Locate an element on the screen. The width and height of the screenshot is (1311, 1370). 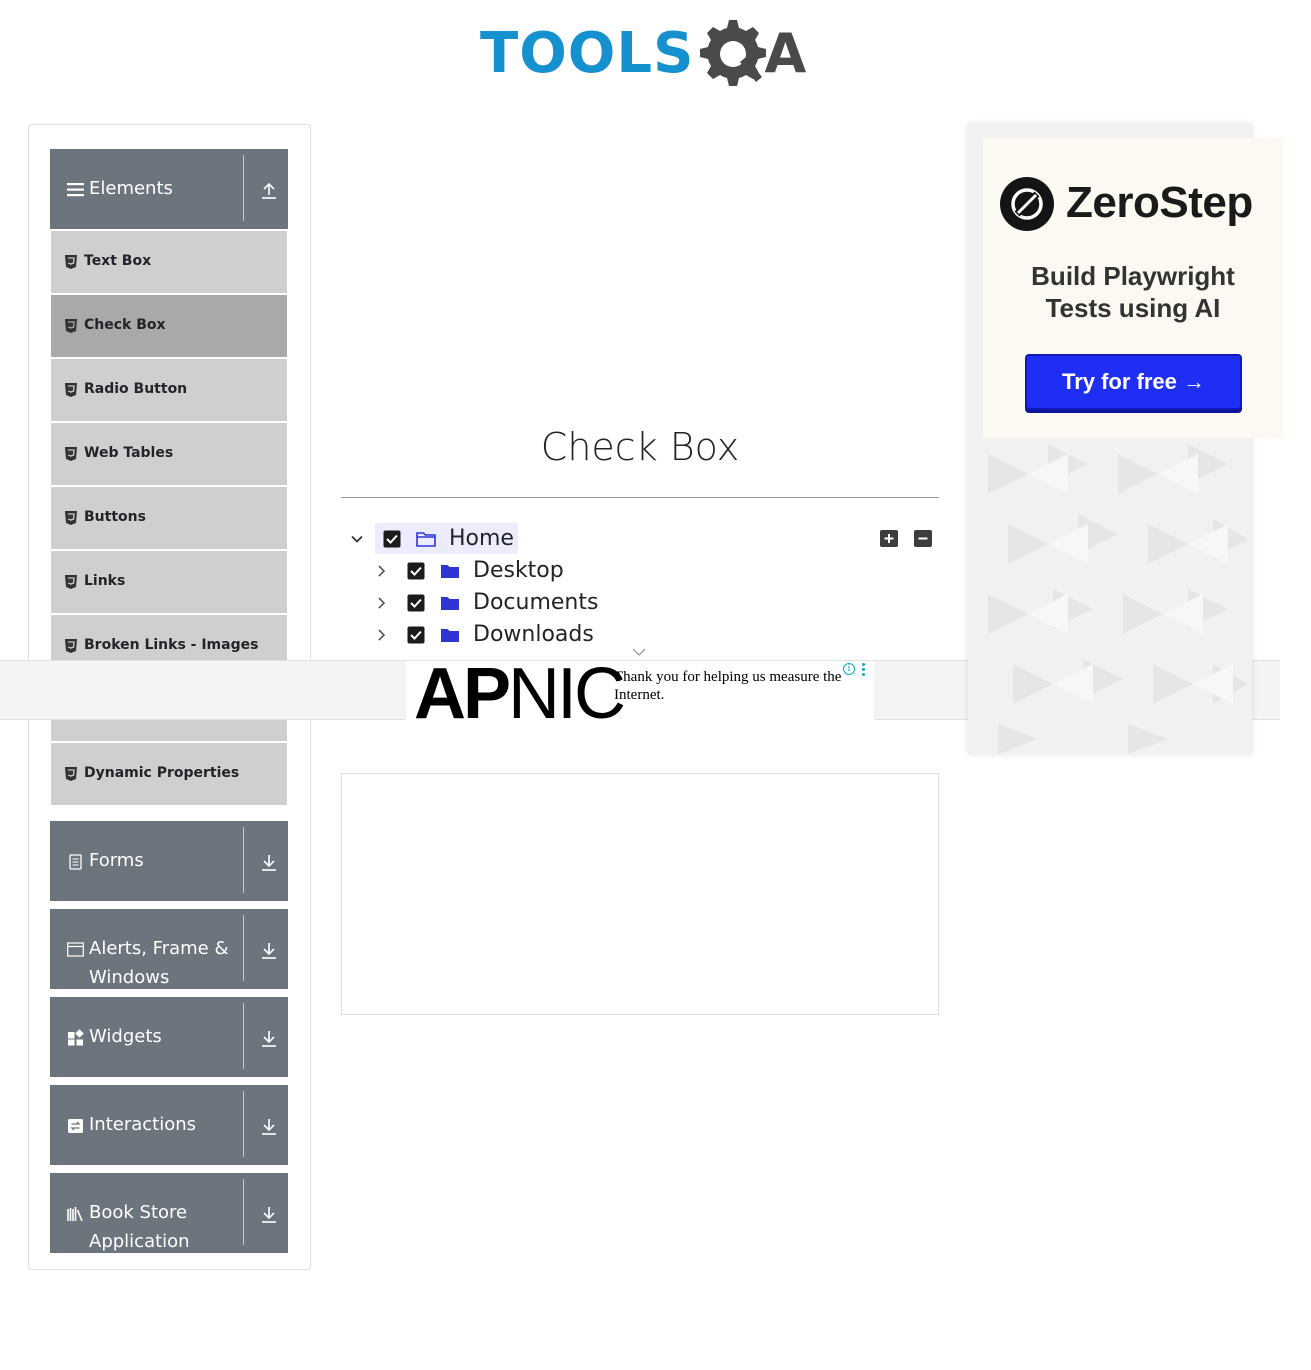
tree-node-home: Home is located at coordinates (434, 538).